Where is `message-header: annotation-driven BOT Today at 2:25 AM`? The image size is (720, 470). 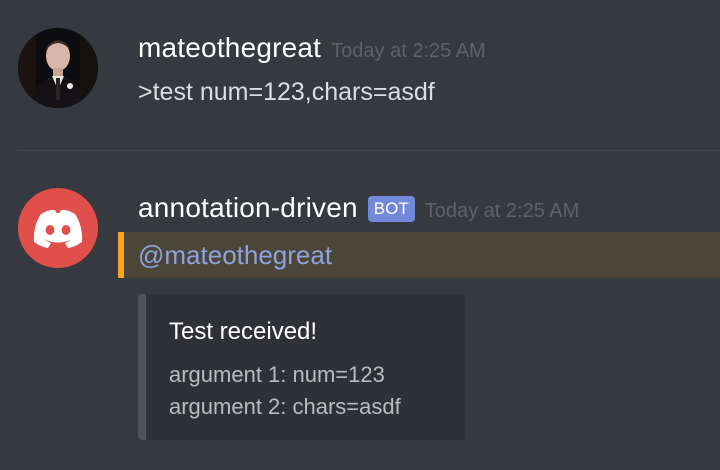
message-header: annotation-driven BOT Today at 2:25 AM is located at coordinates (358, 208).